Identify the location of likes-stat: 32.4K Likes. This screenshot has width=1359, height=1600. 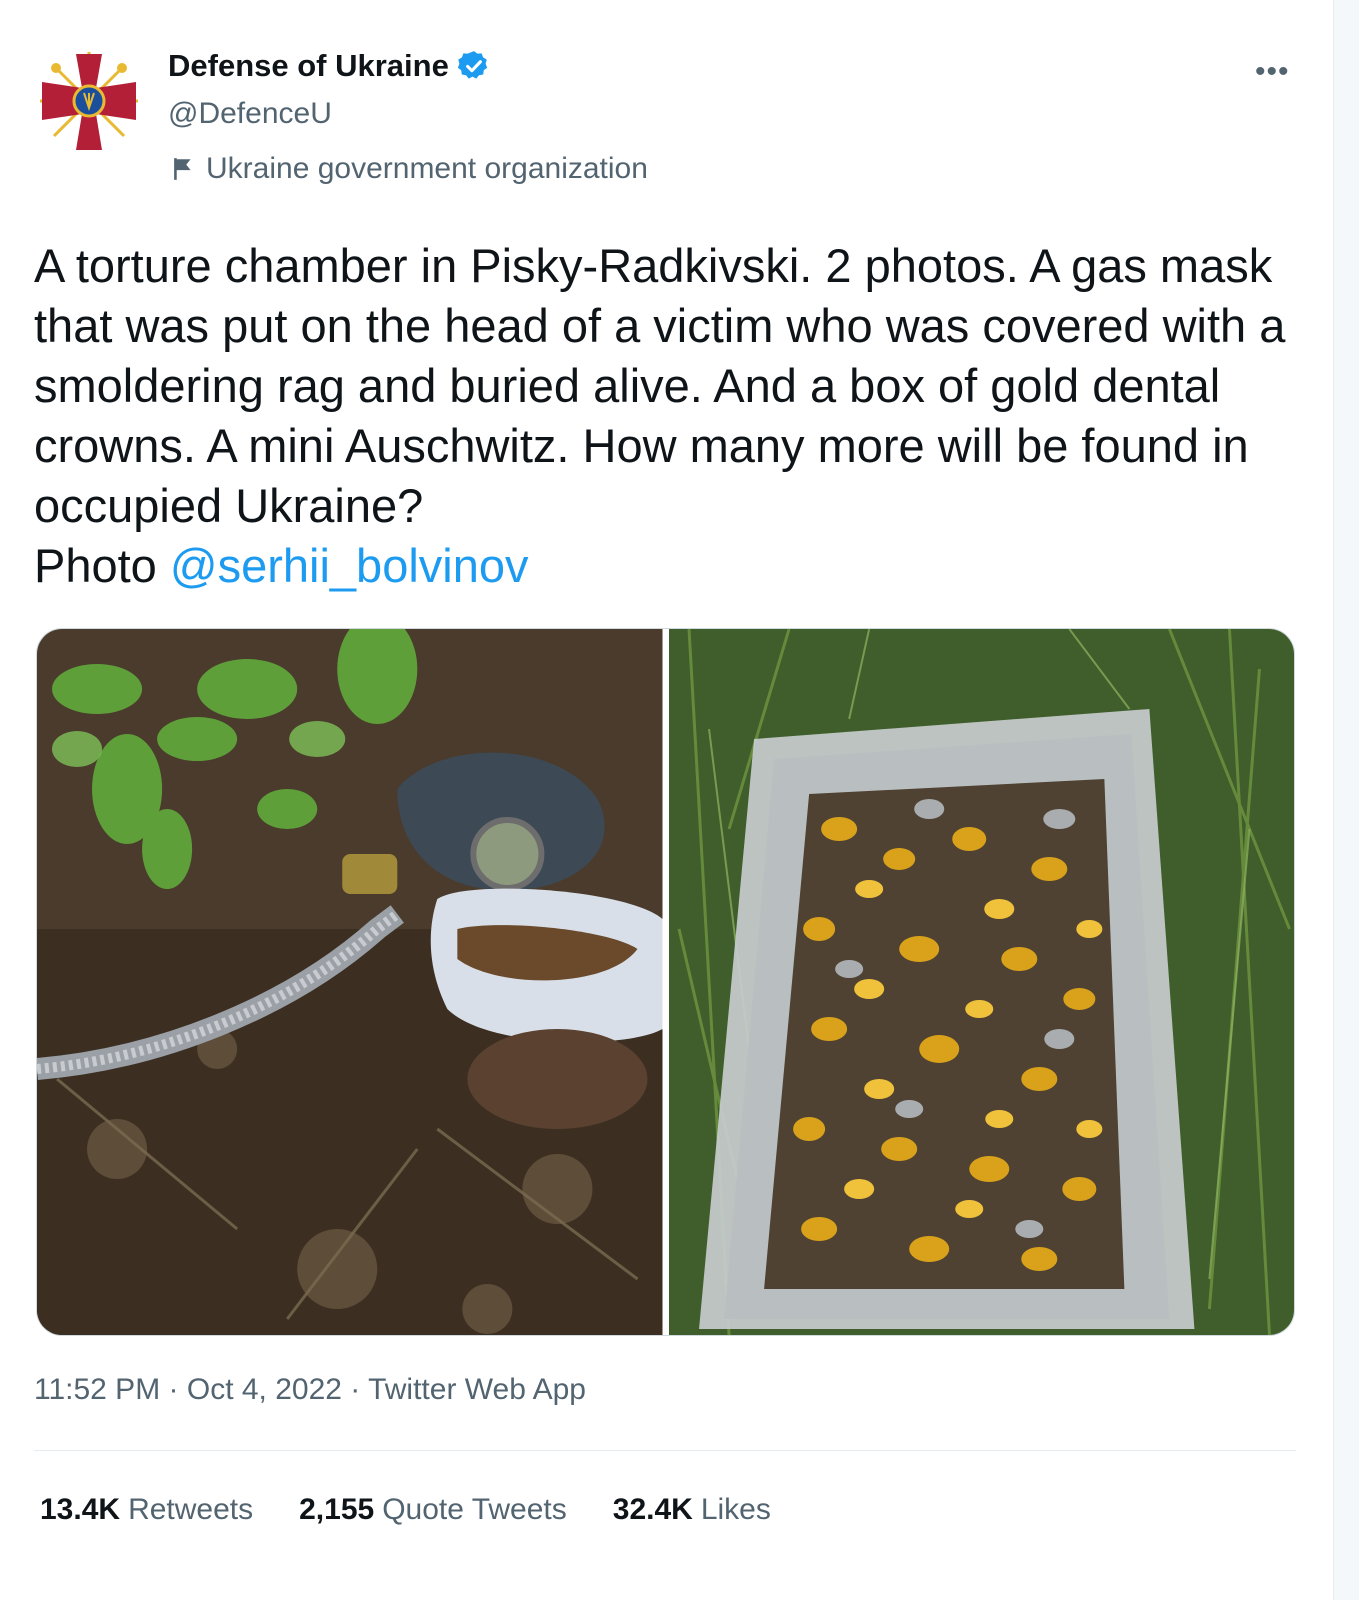
(692, 1510).